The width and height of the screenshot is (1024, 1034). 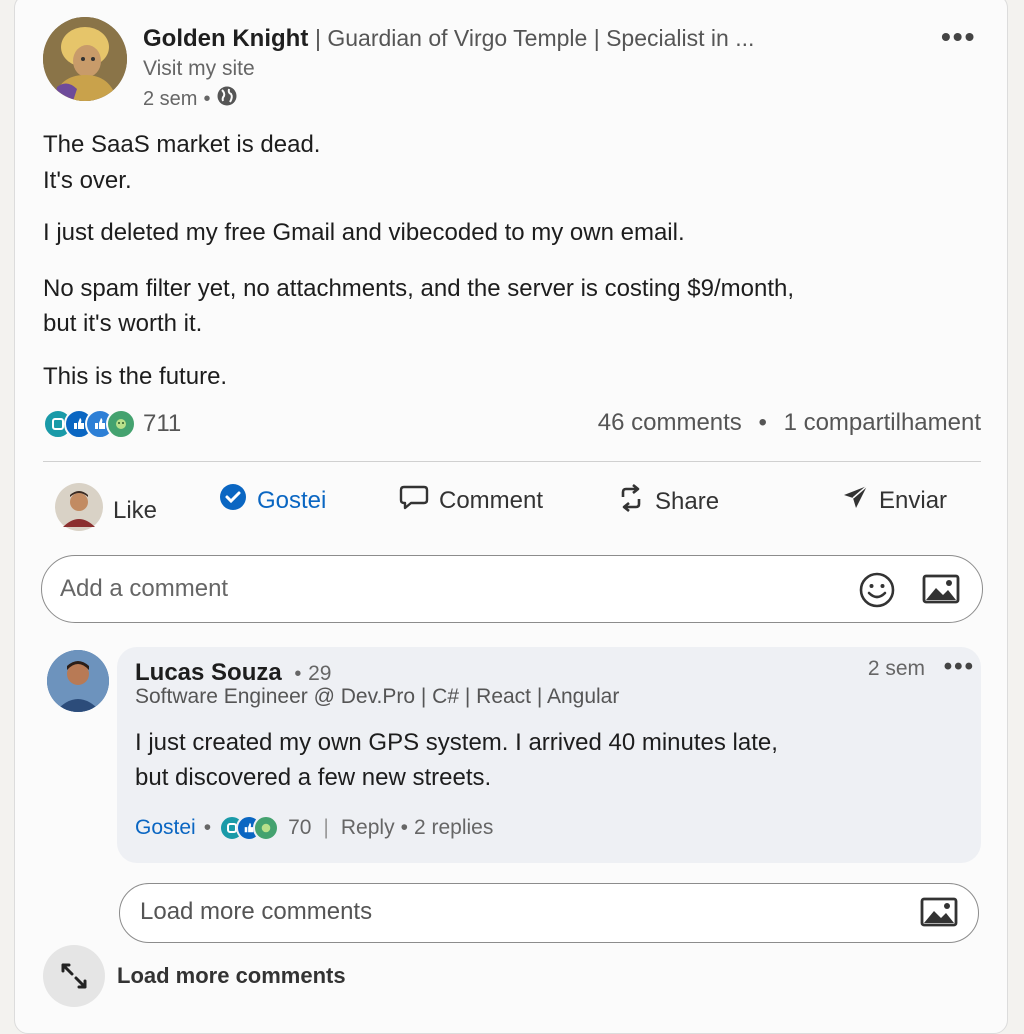 What do you see at coordinates (227, 99) in the screenshot?
I see `globe-icon` at bounding box center [227, 99].